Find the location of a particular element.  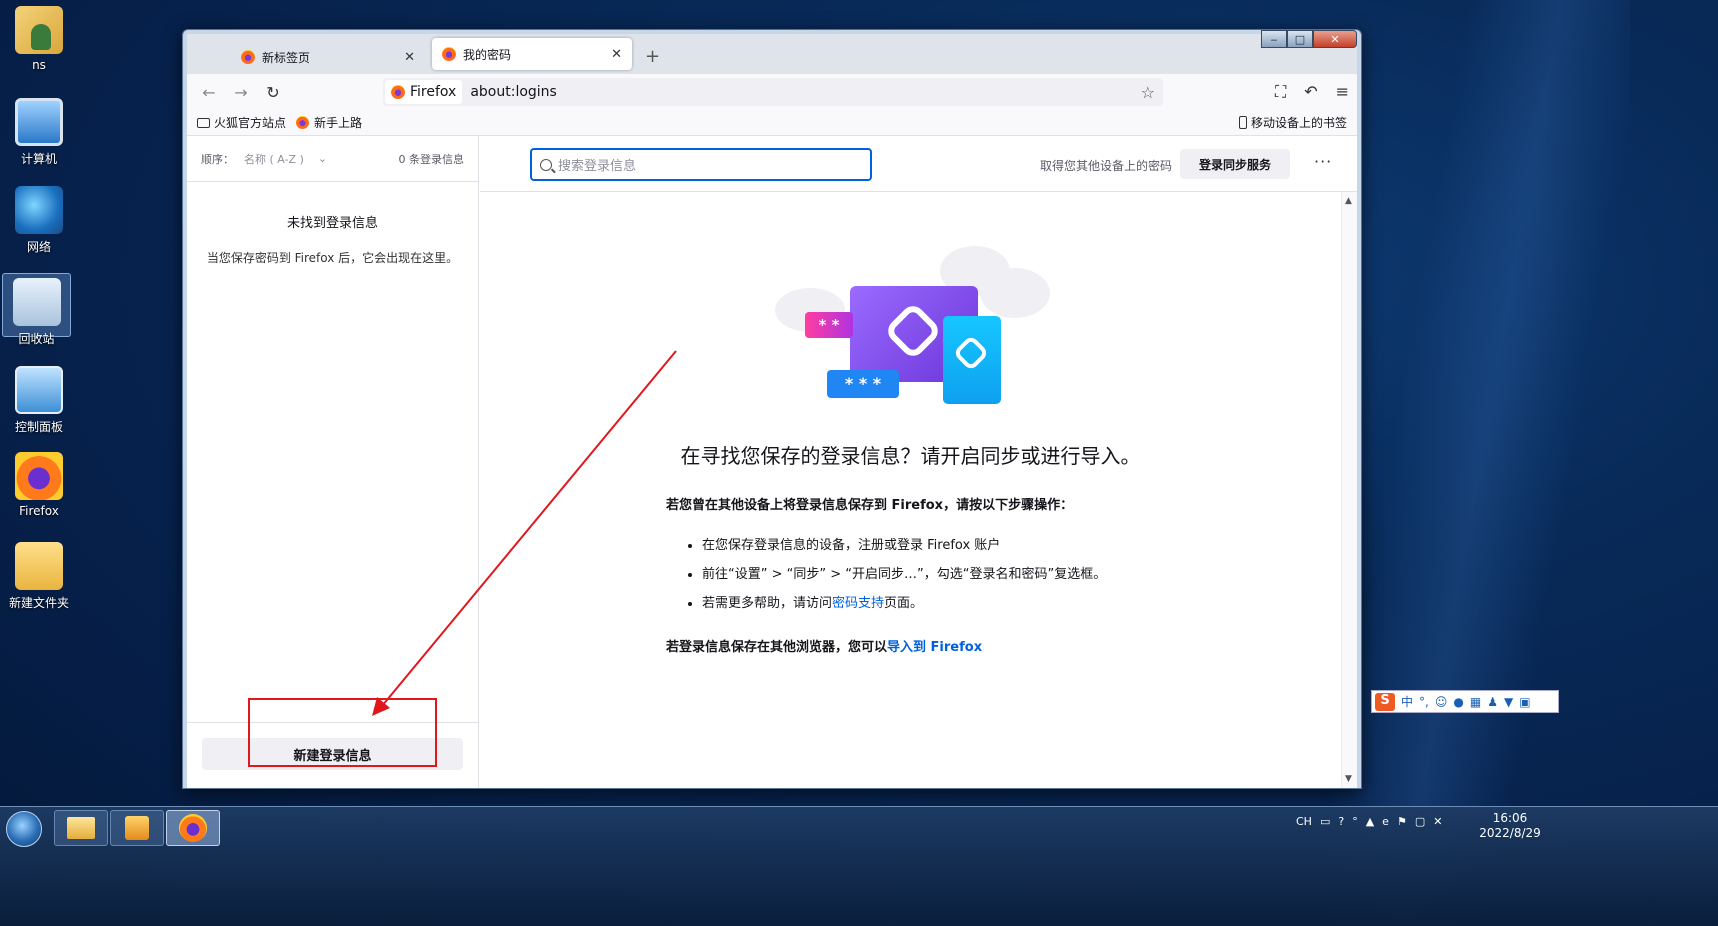

network-tray-icon: ▢ is located at coordinates (1420, 821).